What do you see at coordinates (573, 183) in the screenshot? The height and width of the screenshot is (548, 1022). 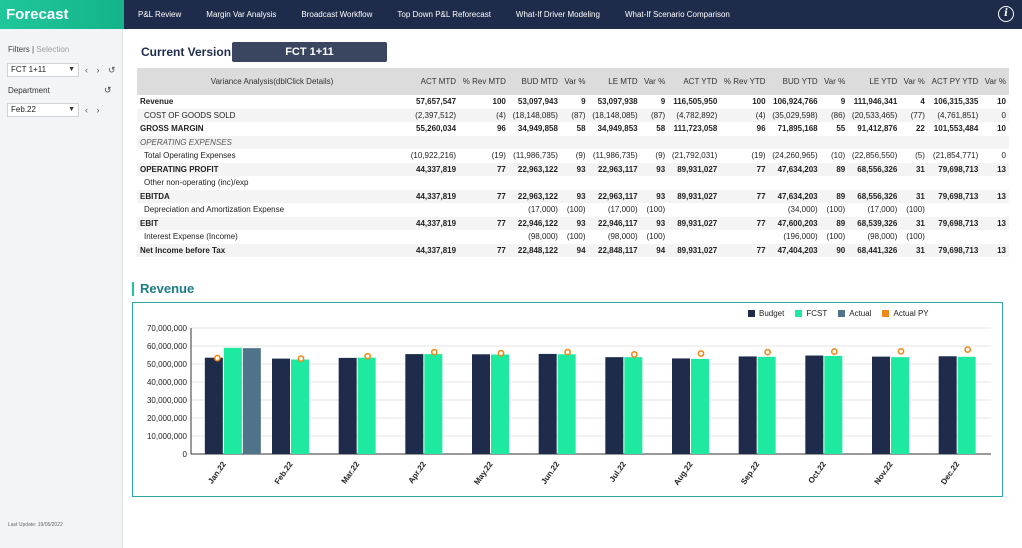 I see `table-row: Other non-operating (inc)/exp` at bounding box center [573, 183].